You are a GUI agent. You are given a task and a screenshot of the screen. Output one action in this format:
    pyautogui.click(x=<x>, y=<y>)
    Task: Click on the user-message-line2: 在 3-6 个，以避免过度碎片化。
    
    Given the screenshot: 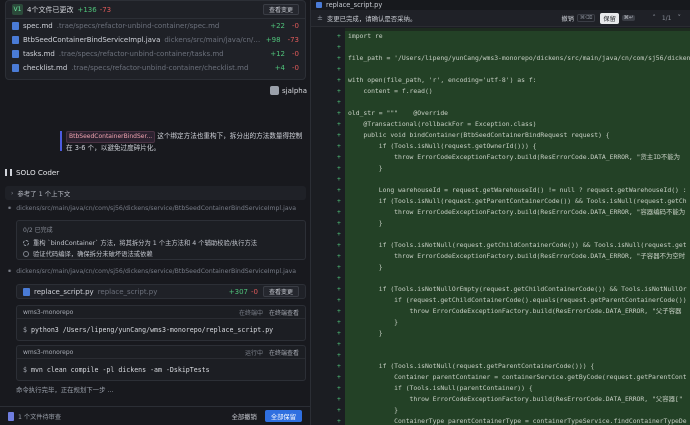 What is the action you would take?
    pyautogui.click(x=113, y=148)
    